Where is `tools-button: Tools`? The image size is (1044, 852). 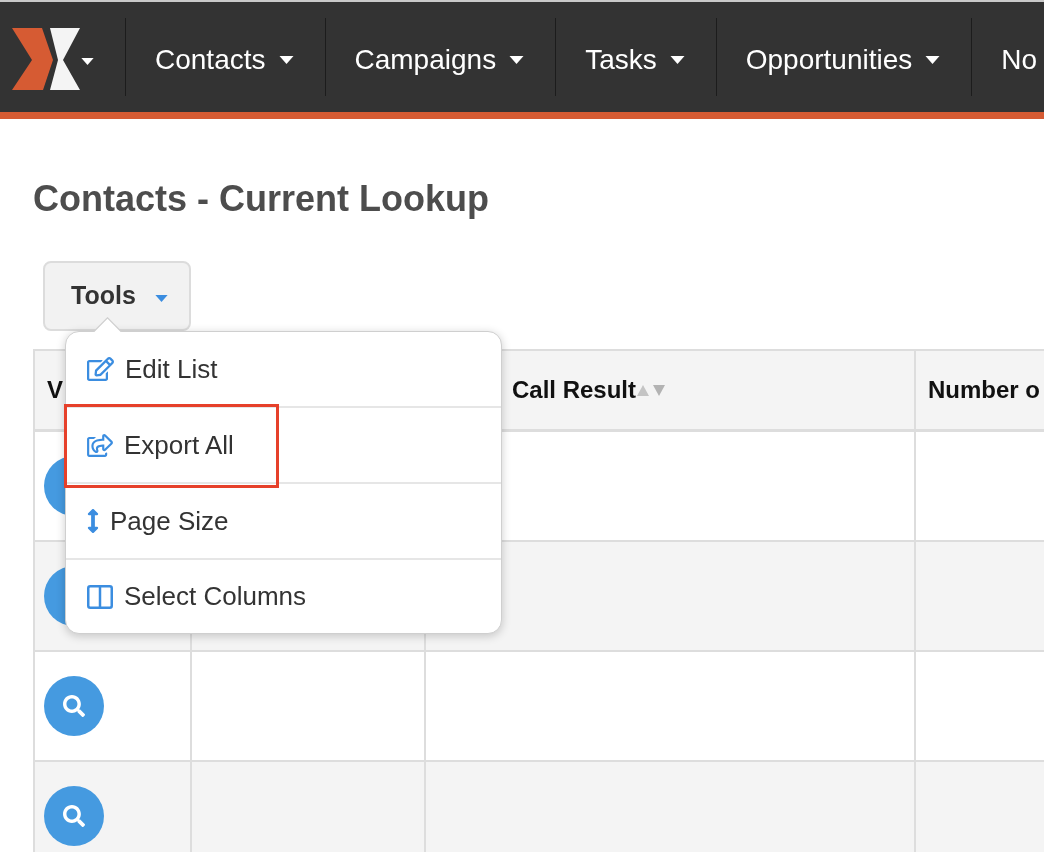
tools-button: Tools is located at coordinates (117, 296).